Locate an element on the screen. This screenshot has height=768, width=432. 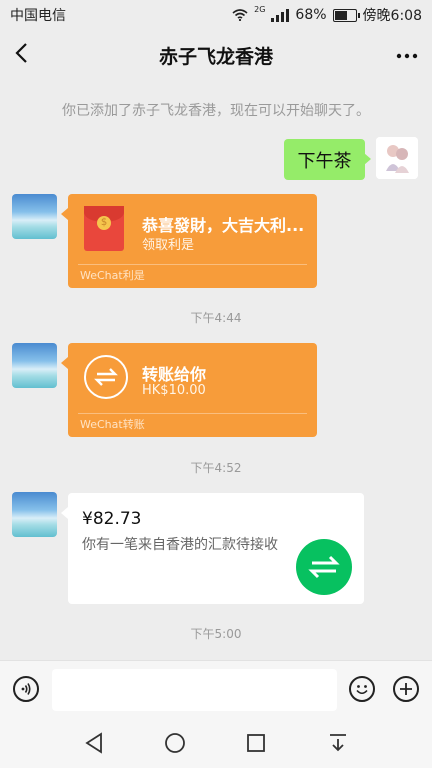
timestamp: 下午5:00 is located at coordinates (216, 634).